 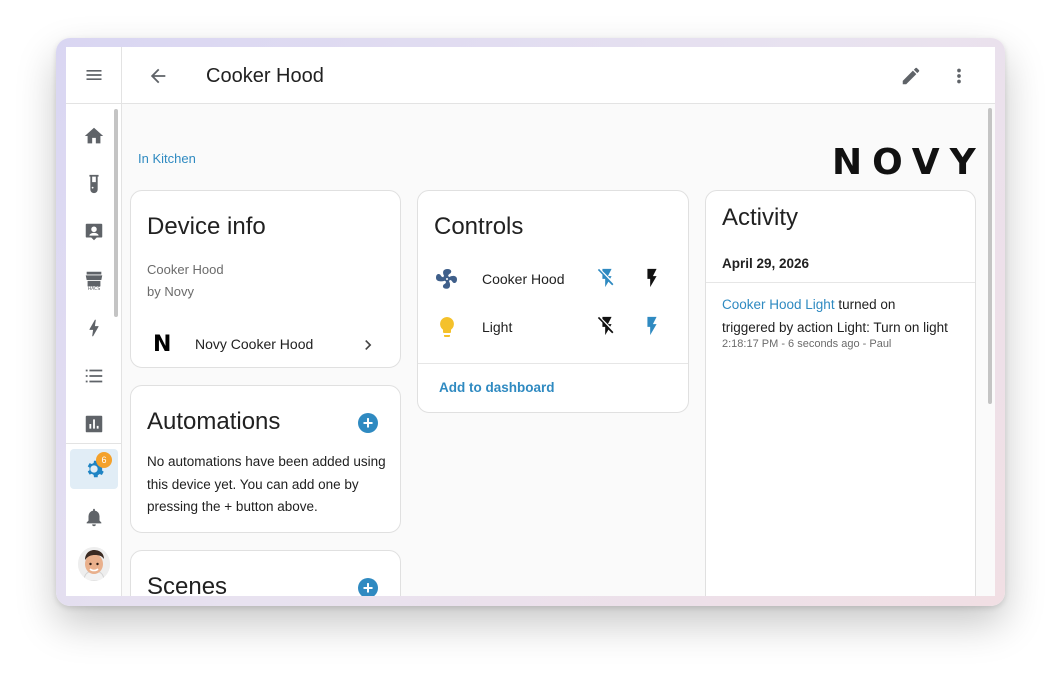 What do you see at coordinates (94, 184) in the screenshot?
I see `flask-icon` at bounding box center [94, 184].